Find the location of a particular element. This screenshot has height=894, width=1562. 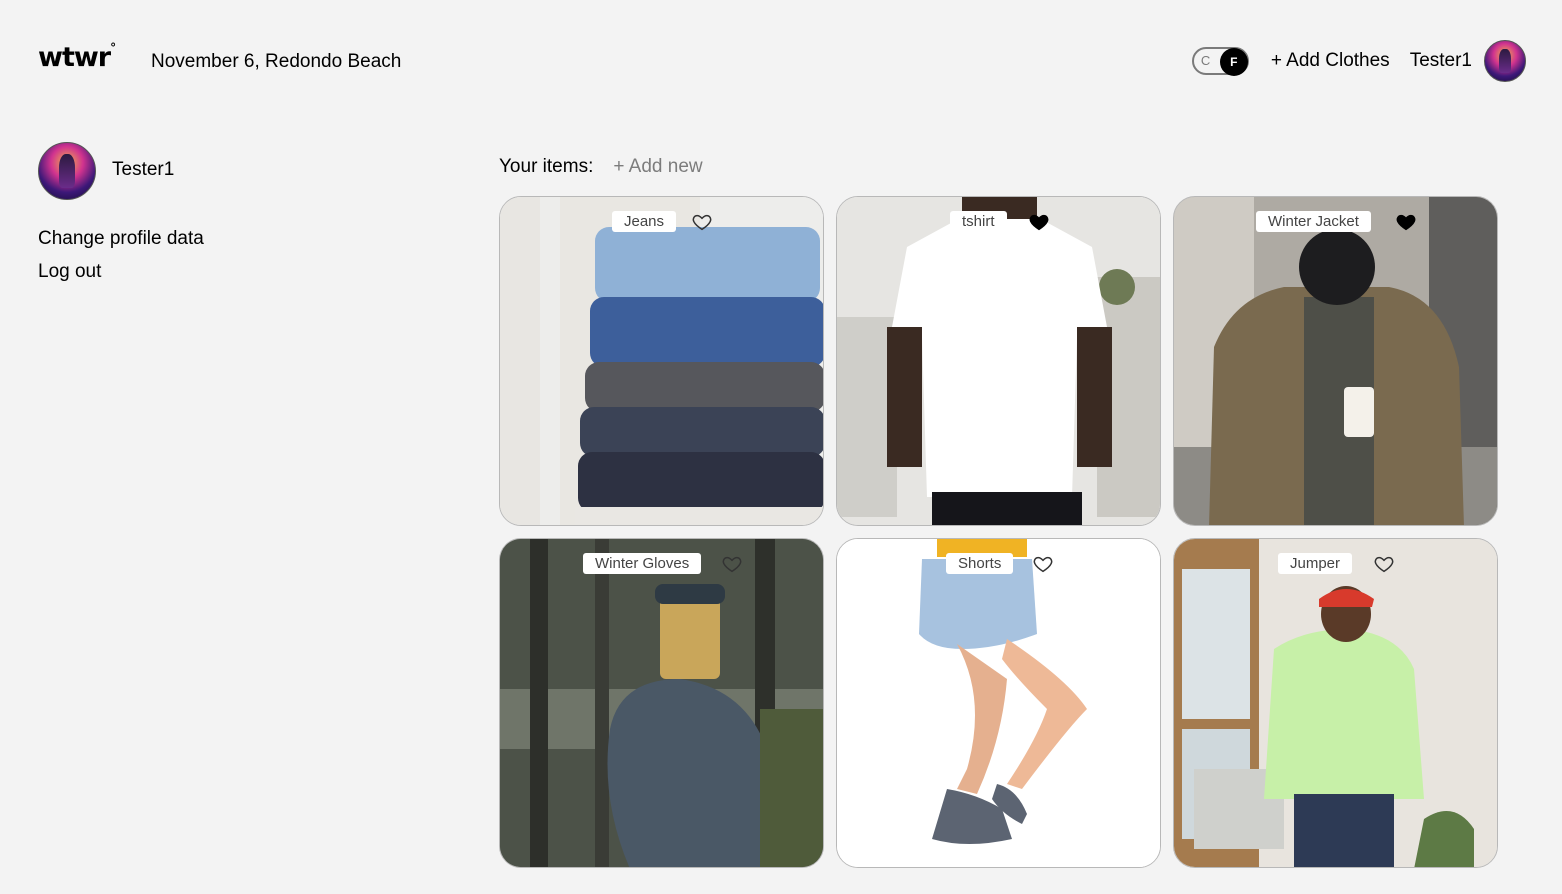

item-card-tshirt: tshirt is located at coordinates (998, 361).